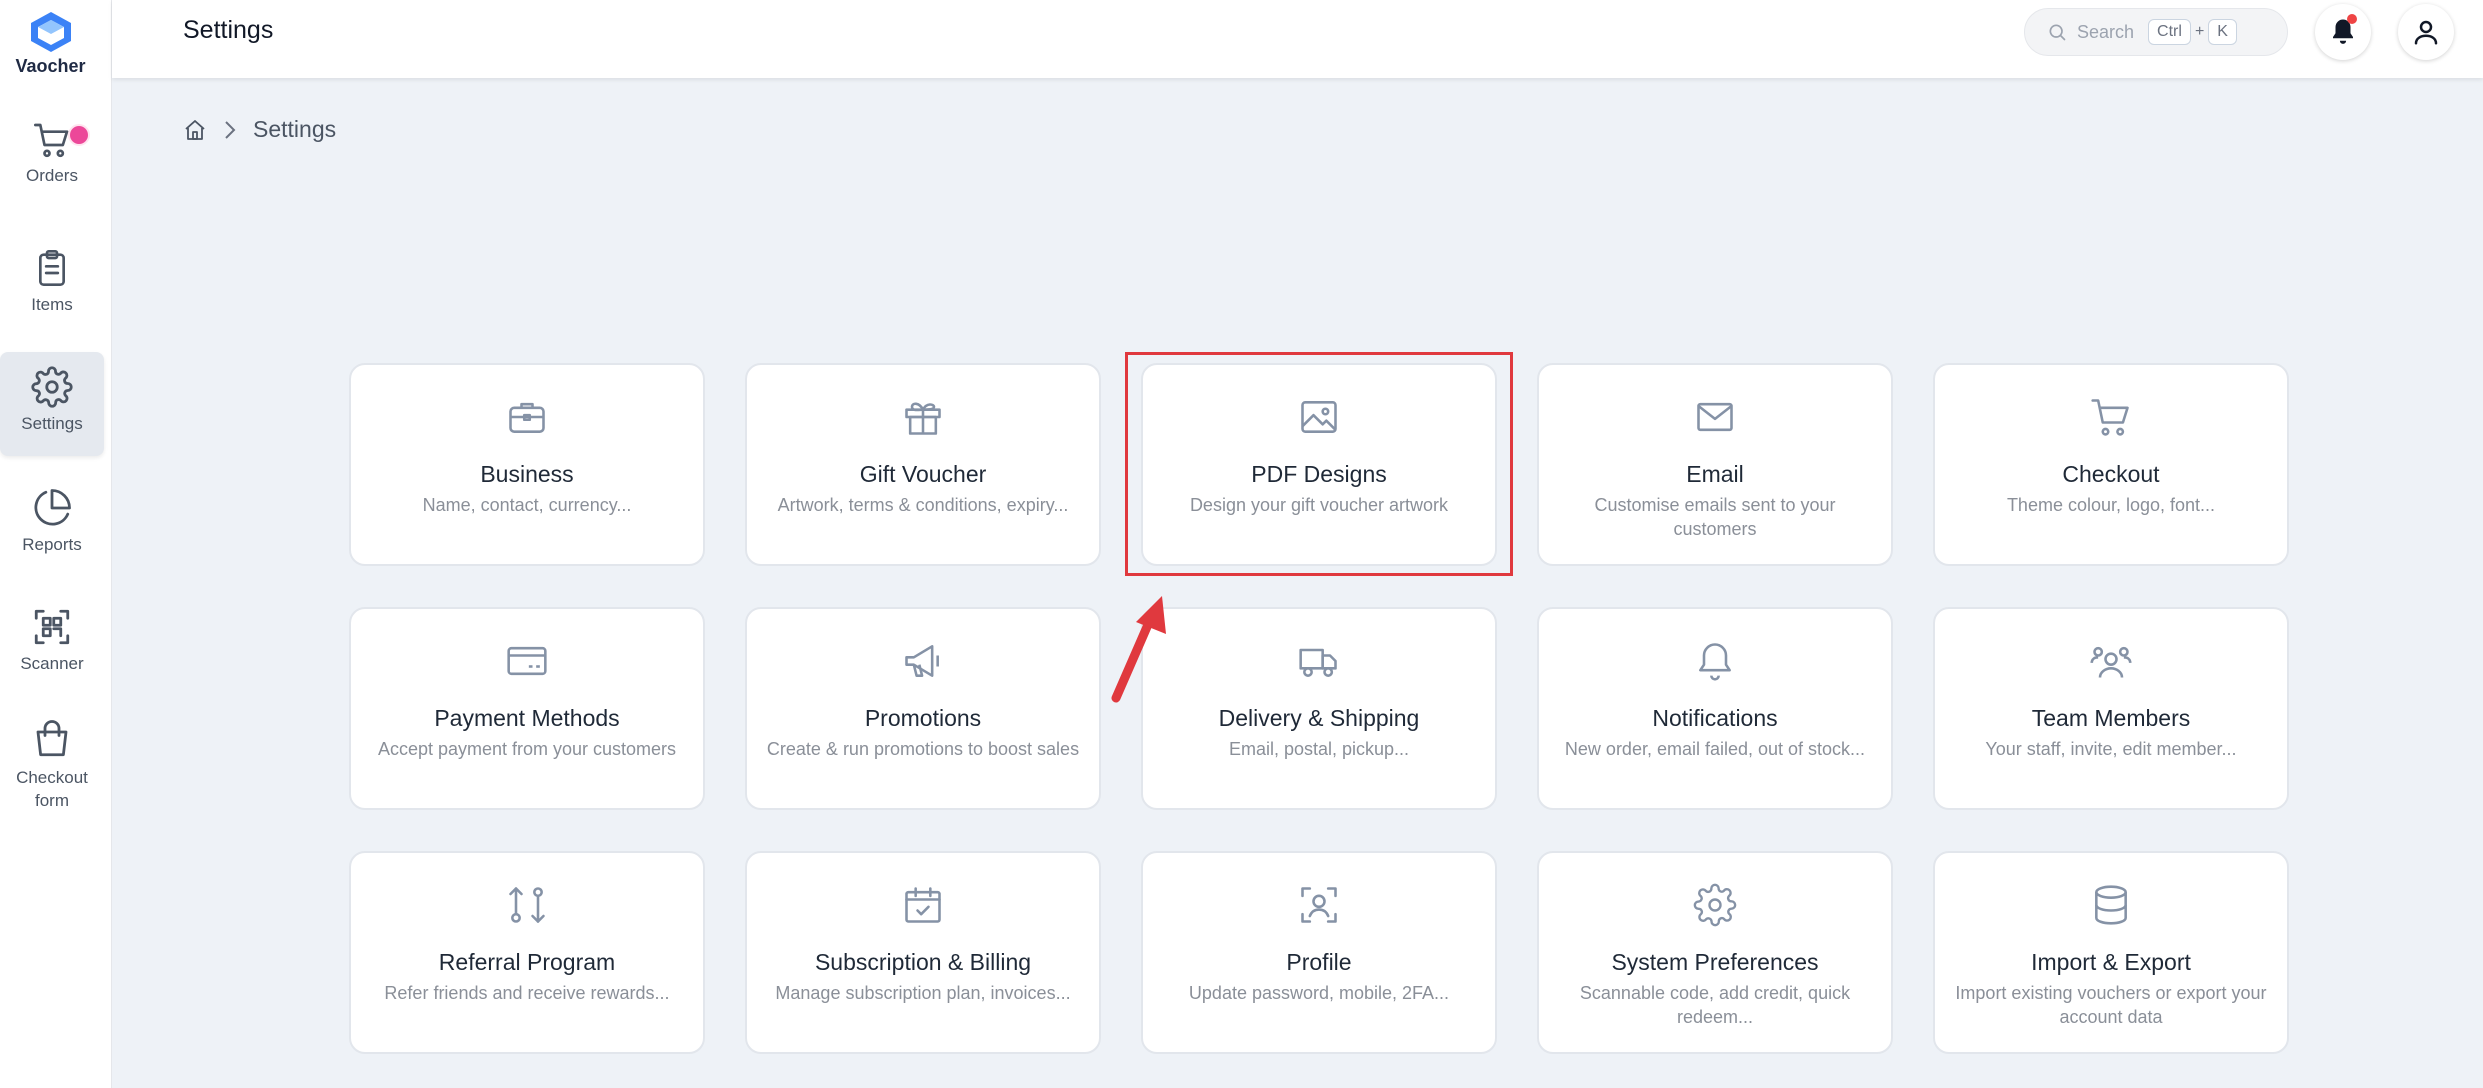 This screenshot has width=2483, height=1088. Describe the element at coordinates (527, 718) in the screenshot. I see `card-title: Payment Methods` at that location.